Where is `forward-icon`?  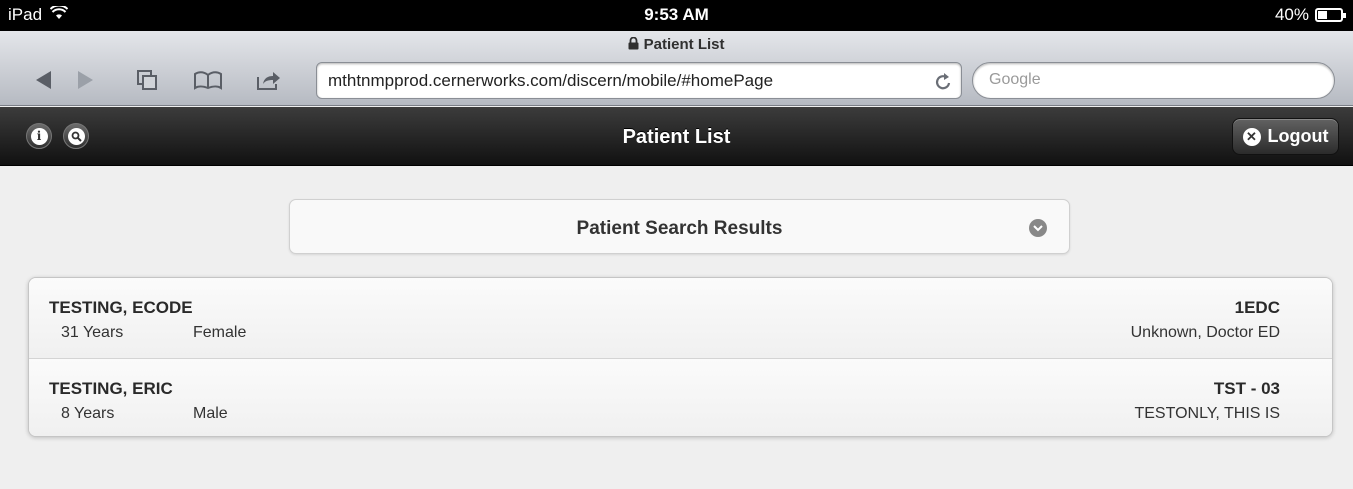 forward-icon is located at coordinates (85, 80).